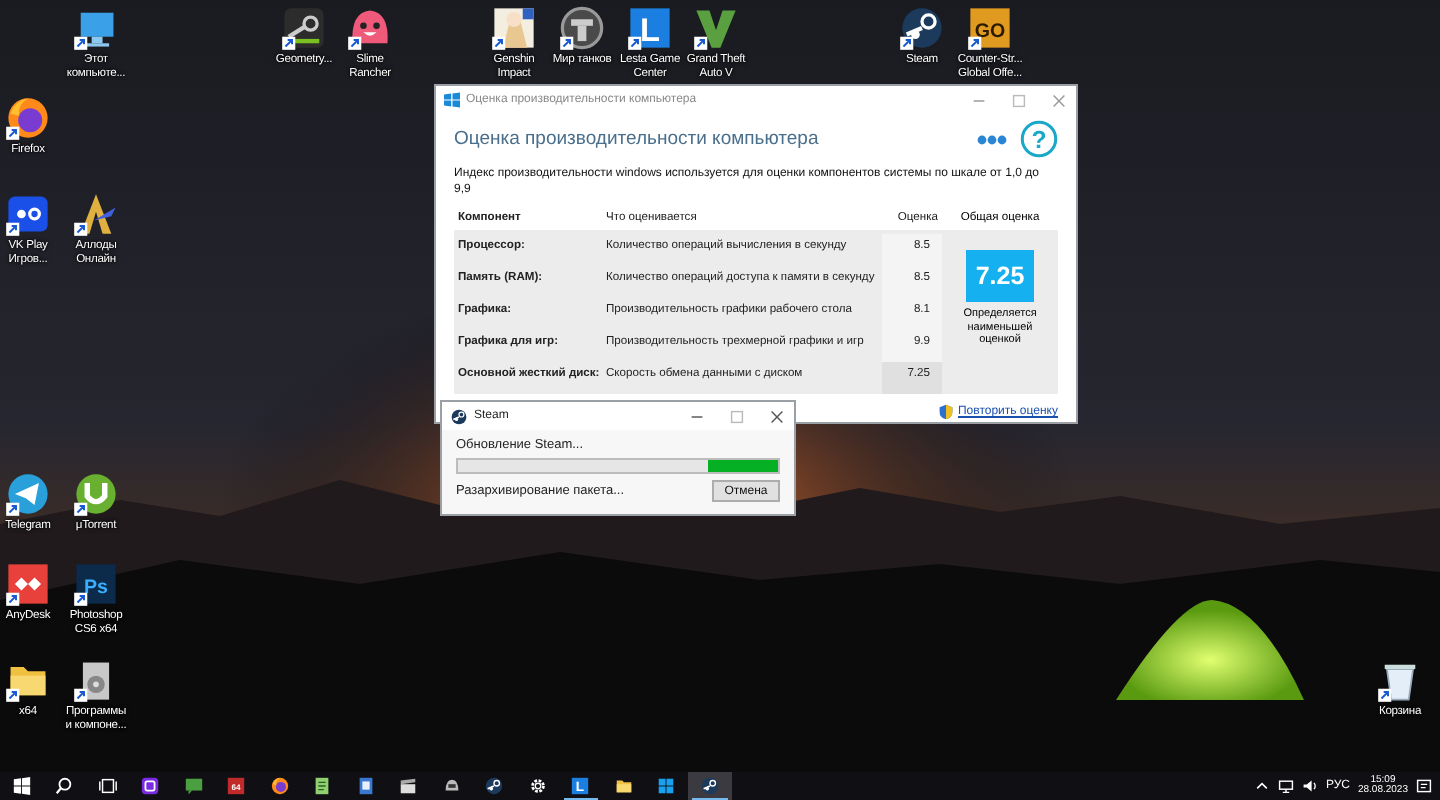 Image resolution: width=1440 pixels, height=800 pixels. I want to click on paper-plane-icon, so click(28, 494).